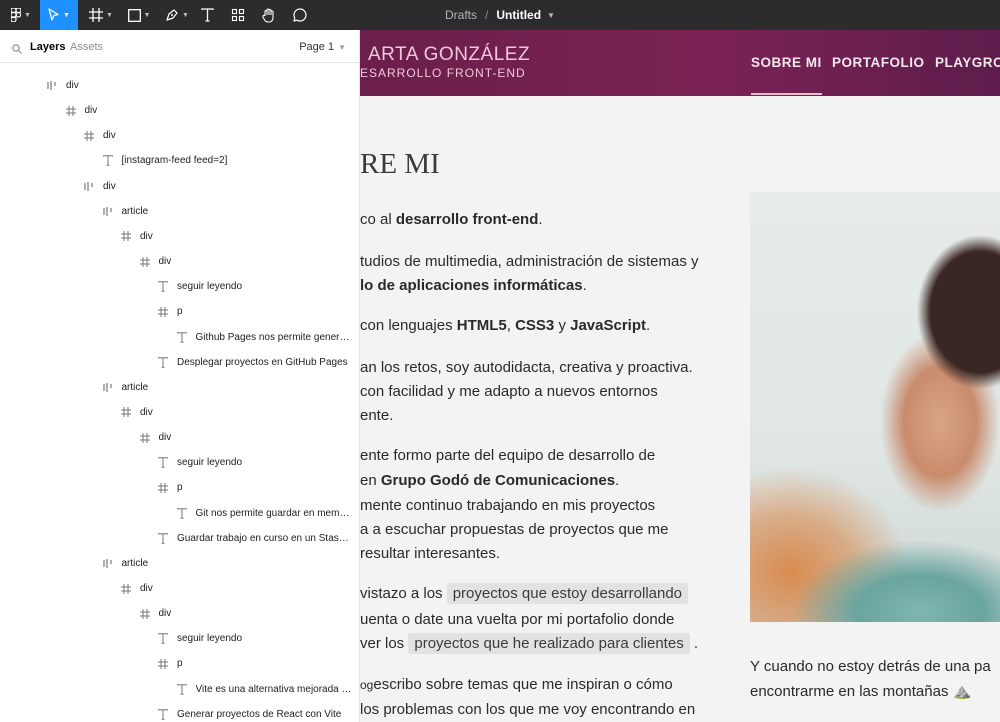 Image resolution: width=1000 pixels, height=722 pixels. I want to click on nav-playground: PLAYGROU, so click(967, 62).